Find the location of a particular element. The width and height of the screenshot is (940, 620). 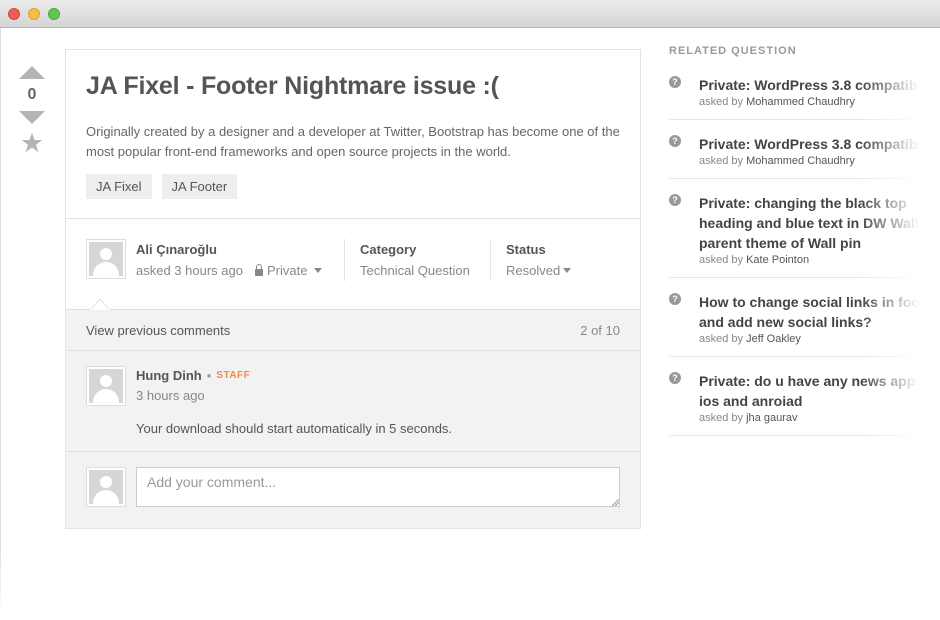

bottom-fade-overlay is located at coordinates (470, 580).